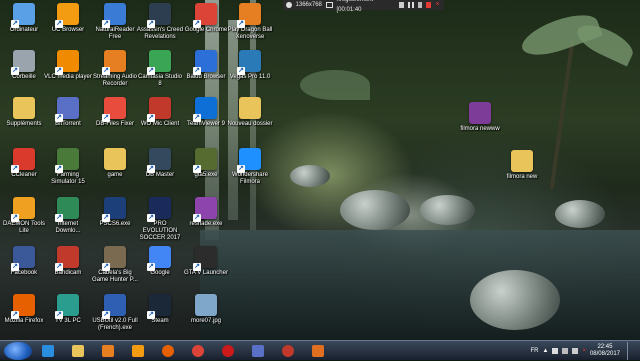 The image size is (640, 361). I want to click on desktop-icon-label: reshade.exe, so click(206, 224).